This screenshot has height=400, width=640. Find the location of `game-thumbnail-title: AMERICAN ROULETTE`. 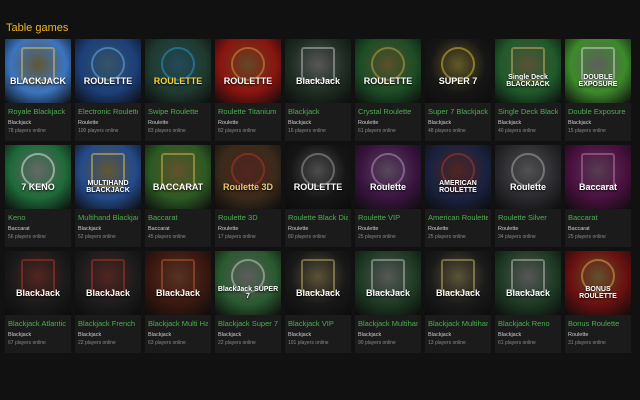

game-thumbnail-title: AMERICAN ROULETTE is located at coordinates (458, 187).